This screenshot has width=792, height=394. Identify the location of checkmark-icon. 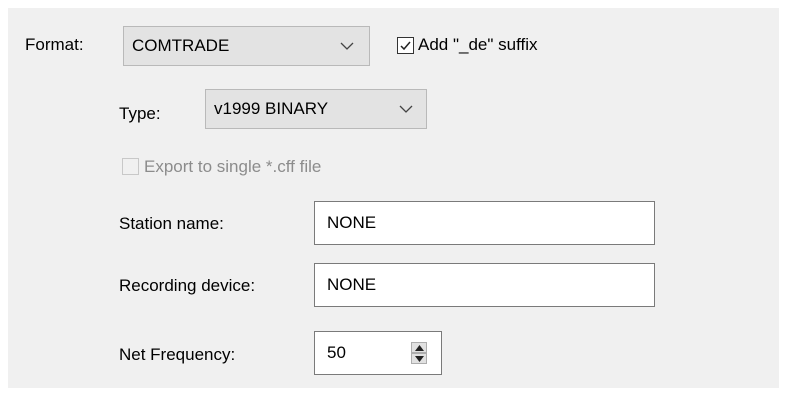
(405, 46).